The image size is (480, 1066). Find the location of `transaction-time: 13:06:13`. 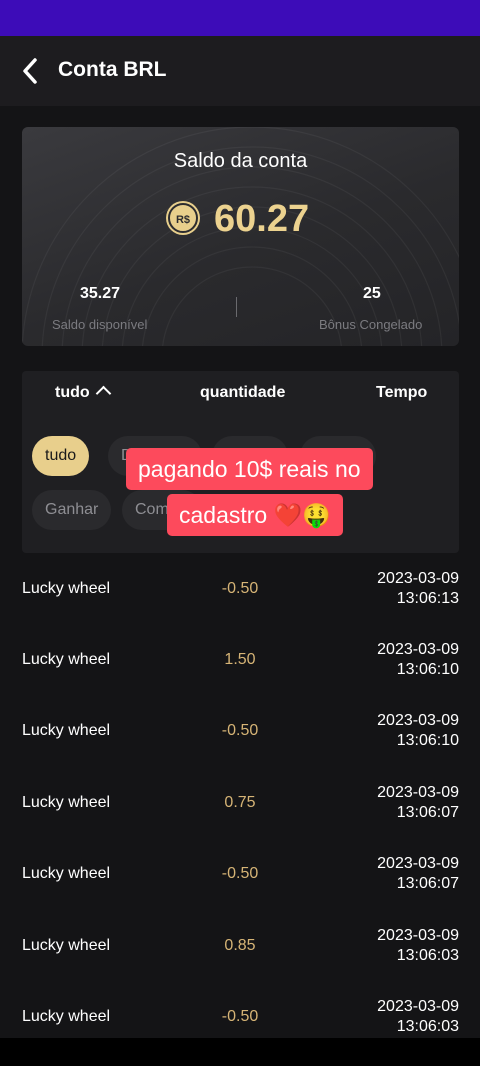

transaction-time: 13:06:13 is located at coordinates (427, 598).